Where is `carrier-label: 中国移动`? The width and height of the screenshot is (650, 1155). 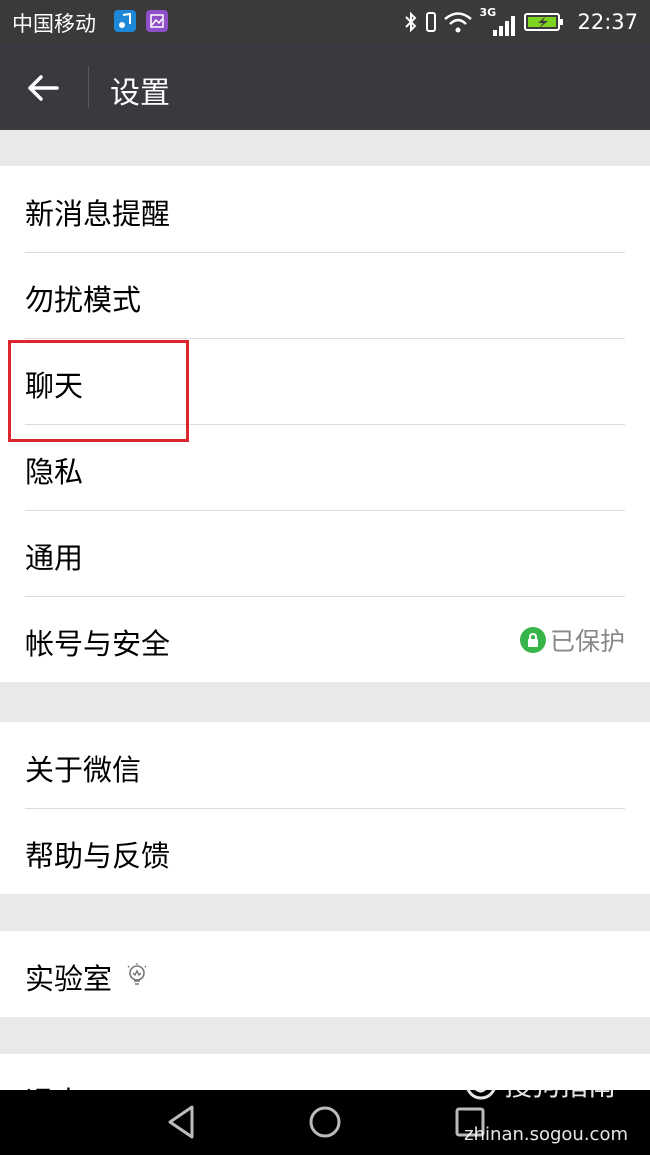 carrier-label: 中国移动 is located at coordinates (54, 24).